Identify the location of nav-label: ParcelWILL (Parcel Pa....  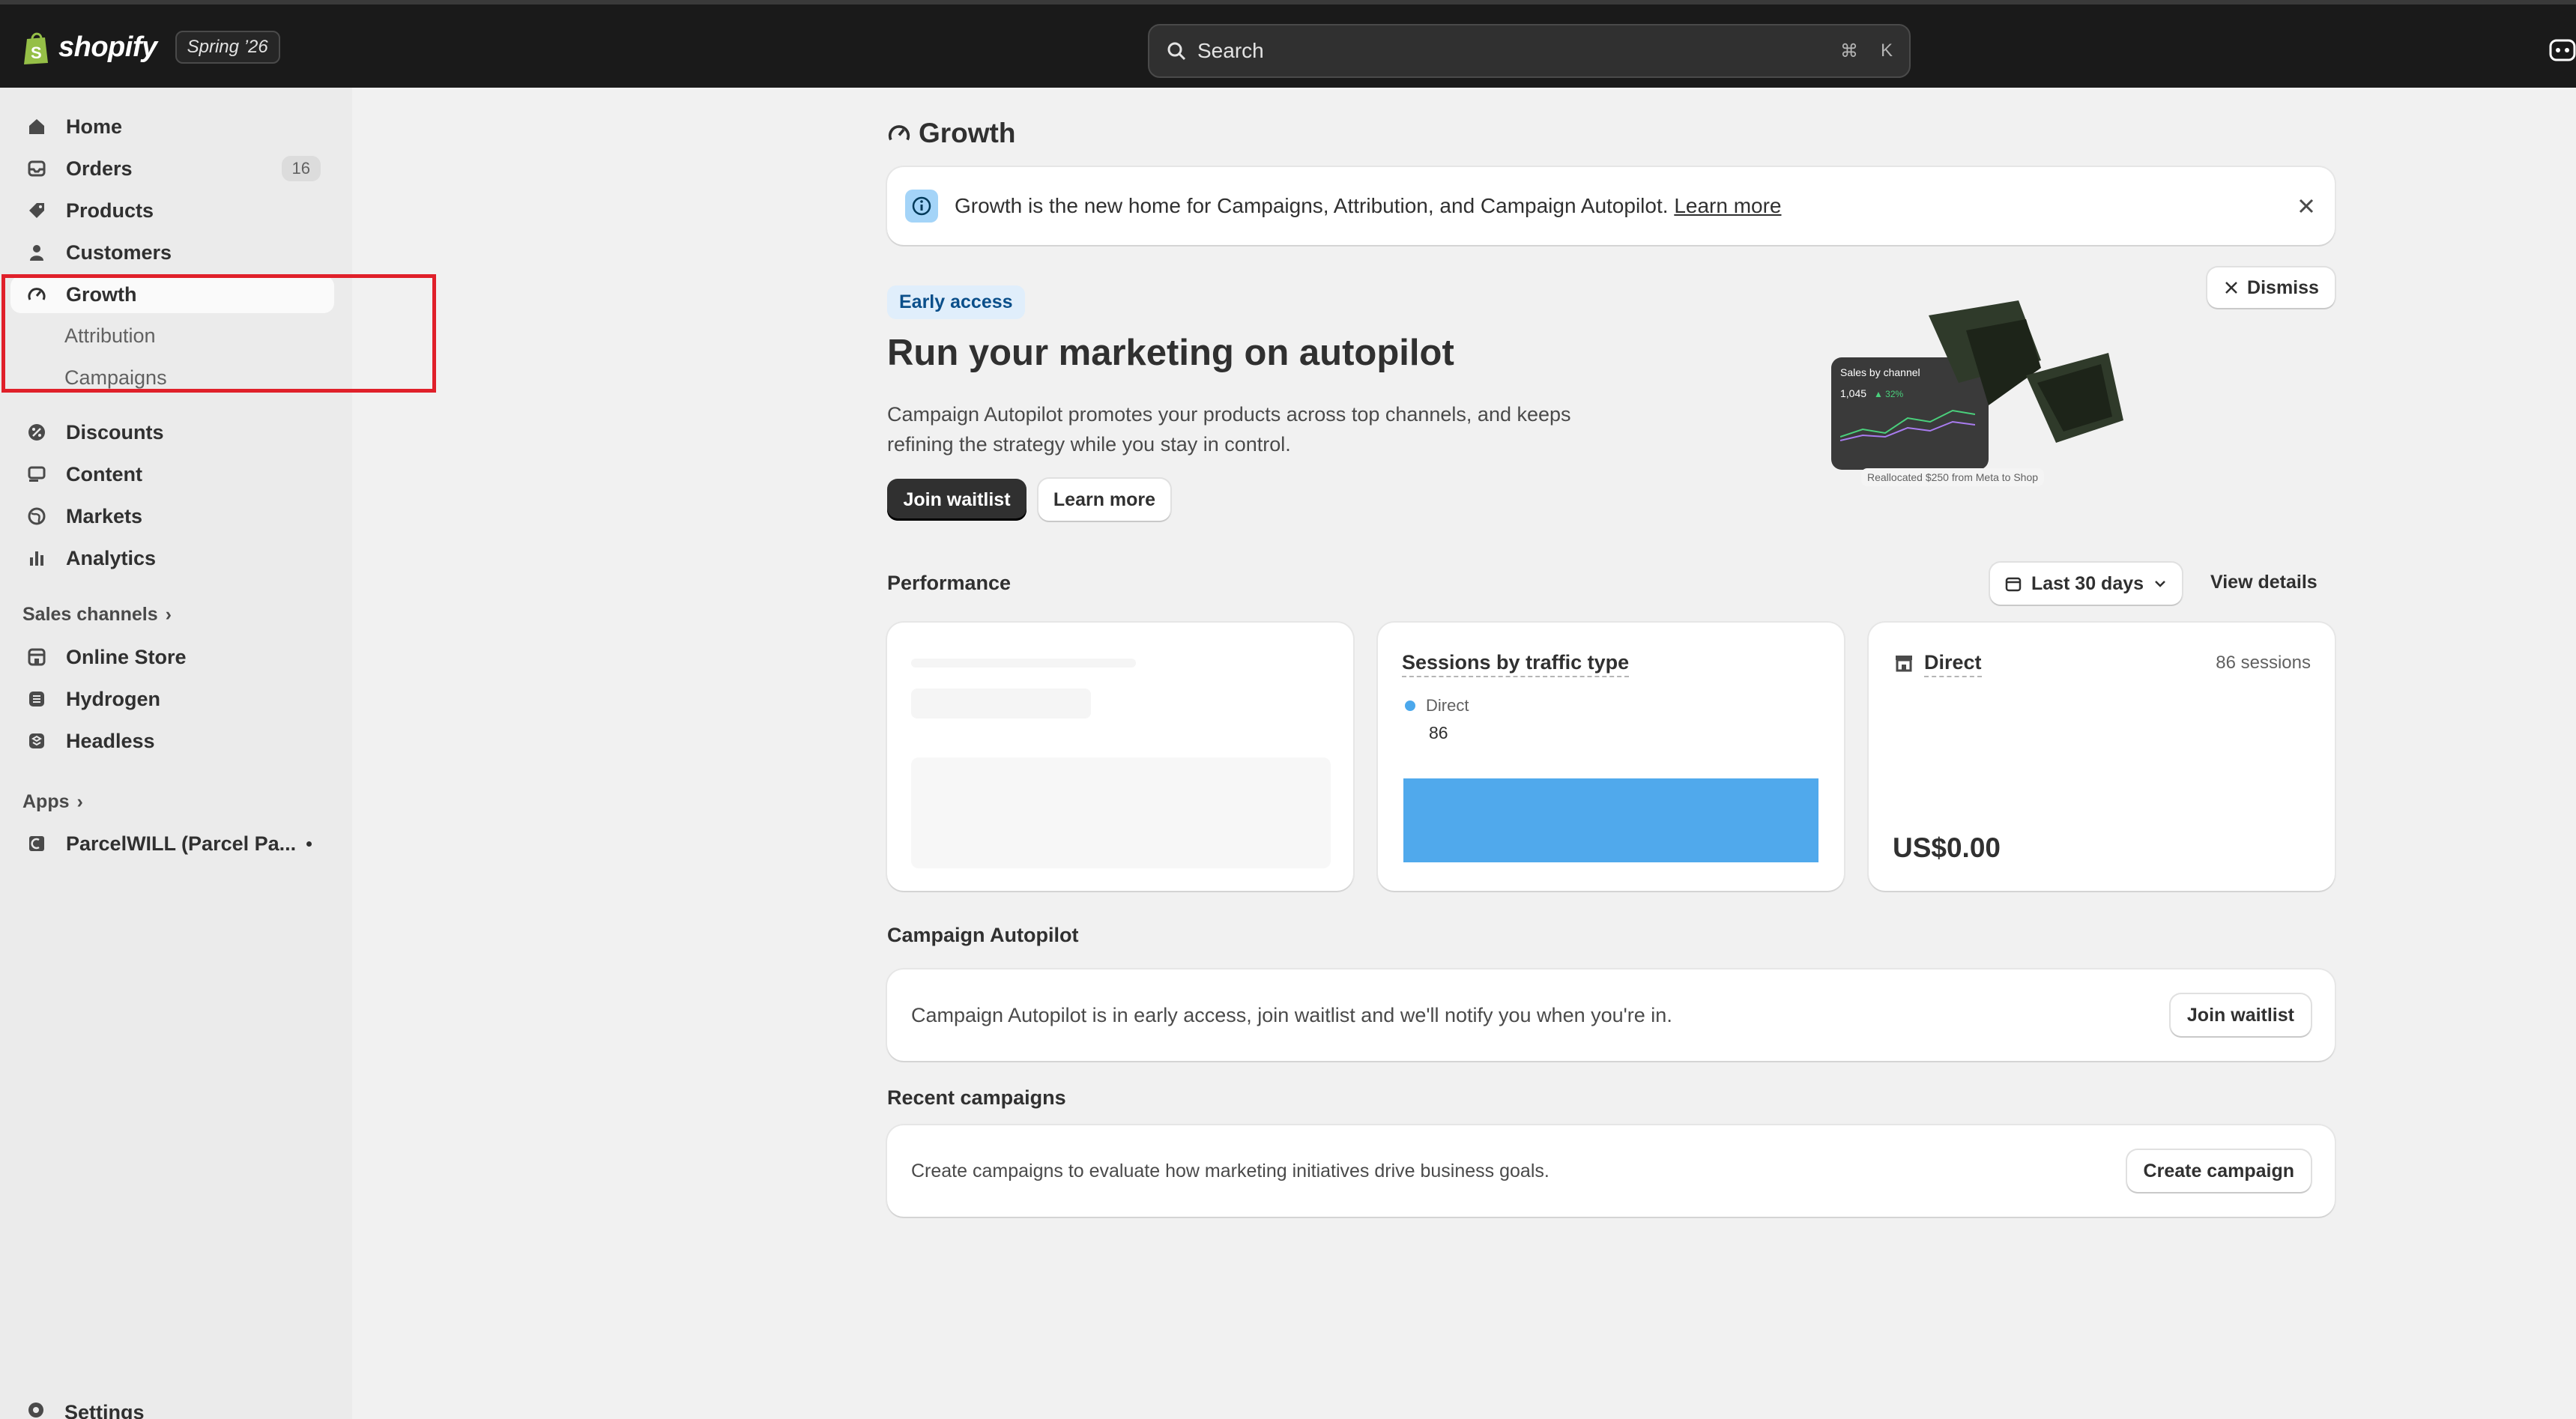
(181, 843).